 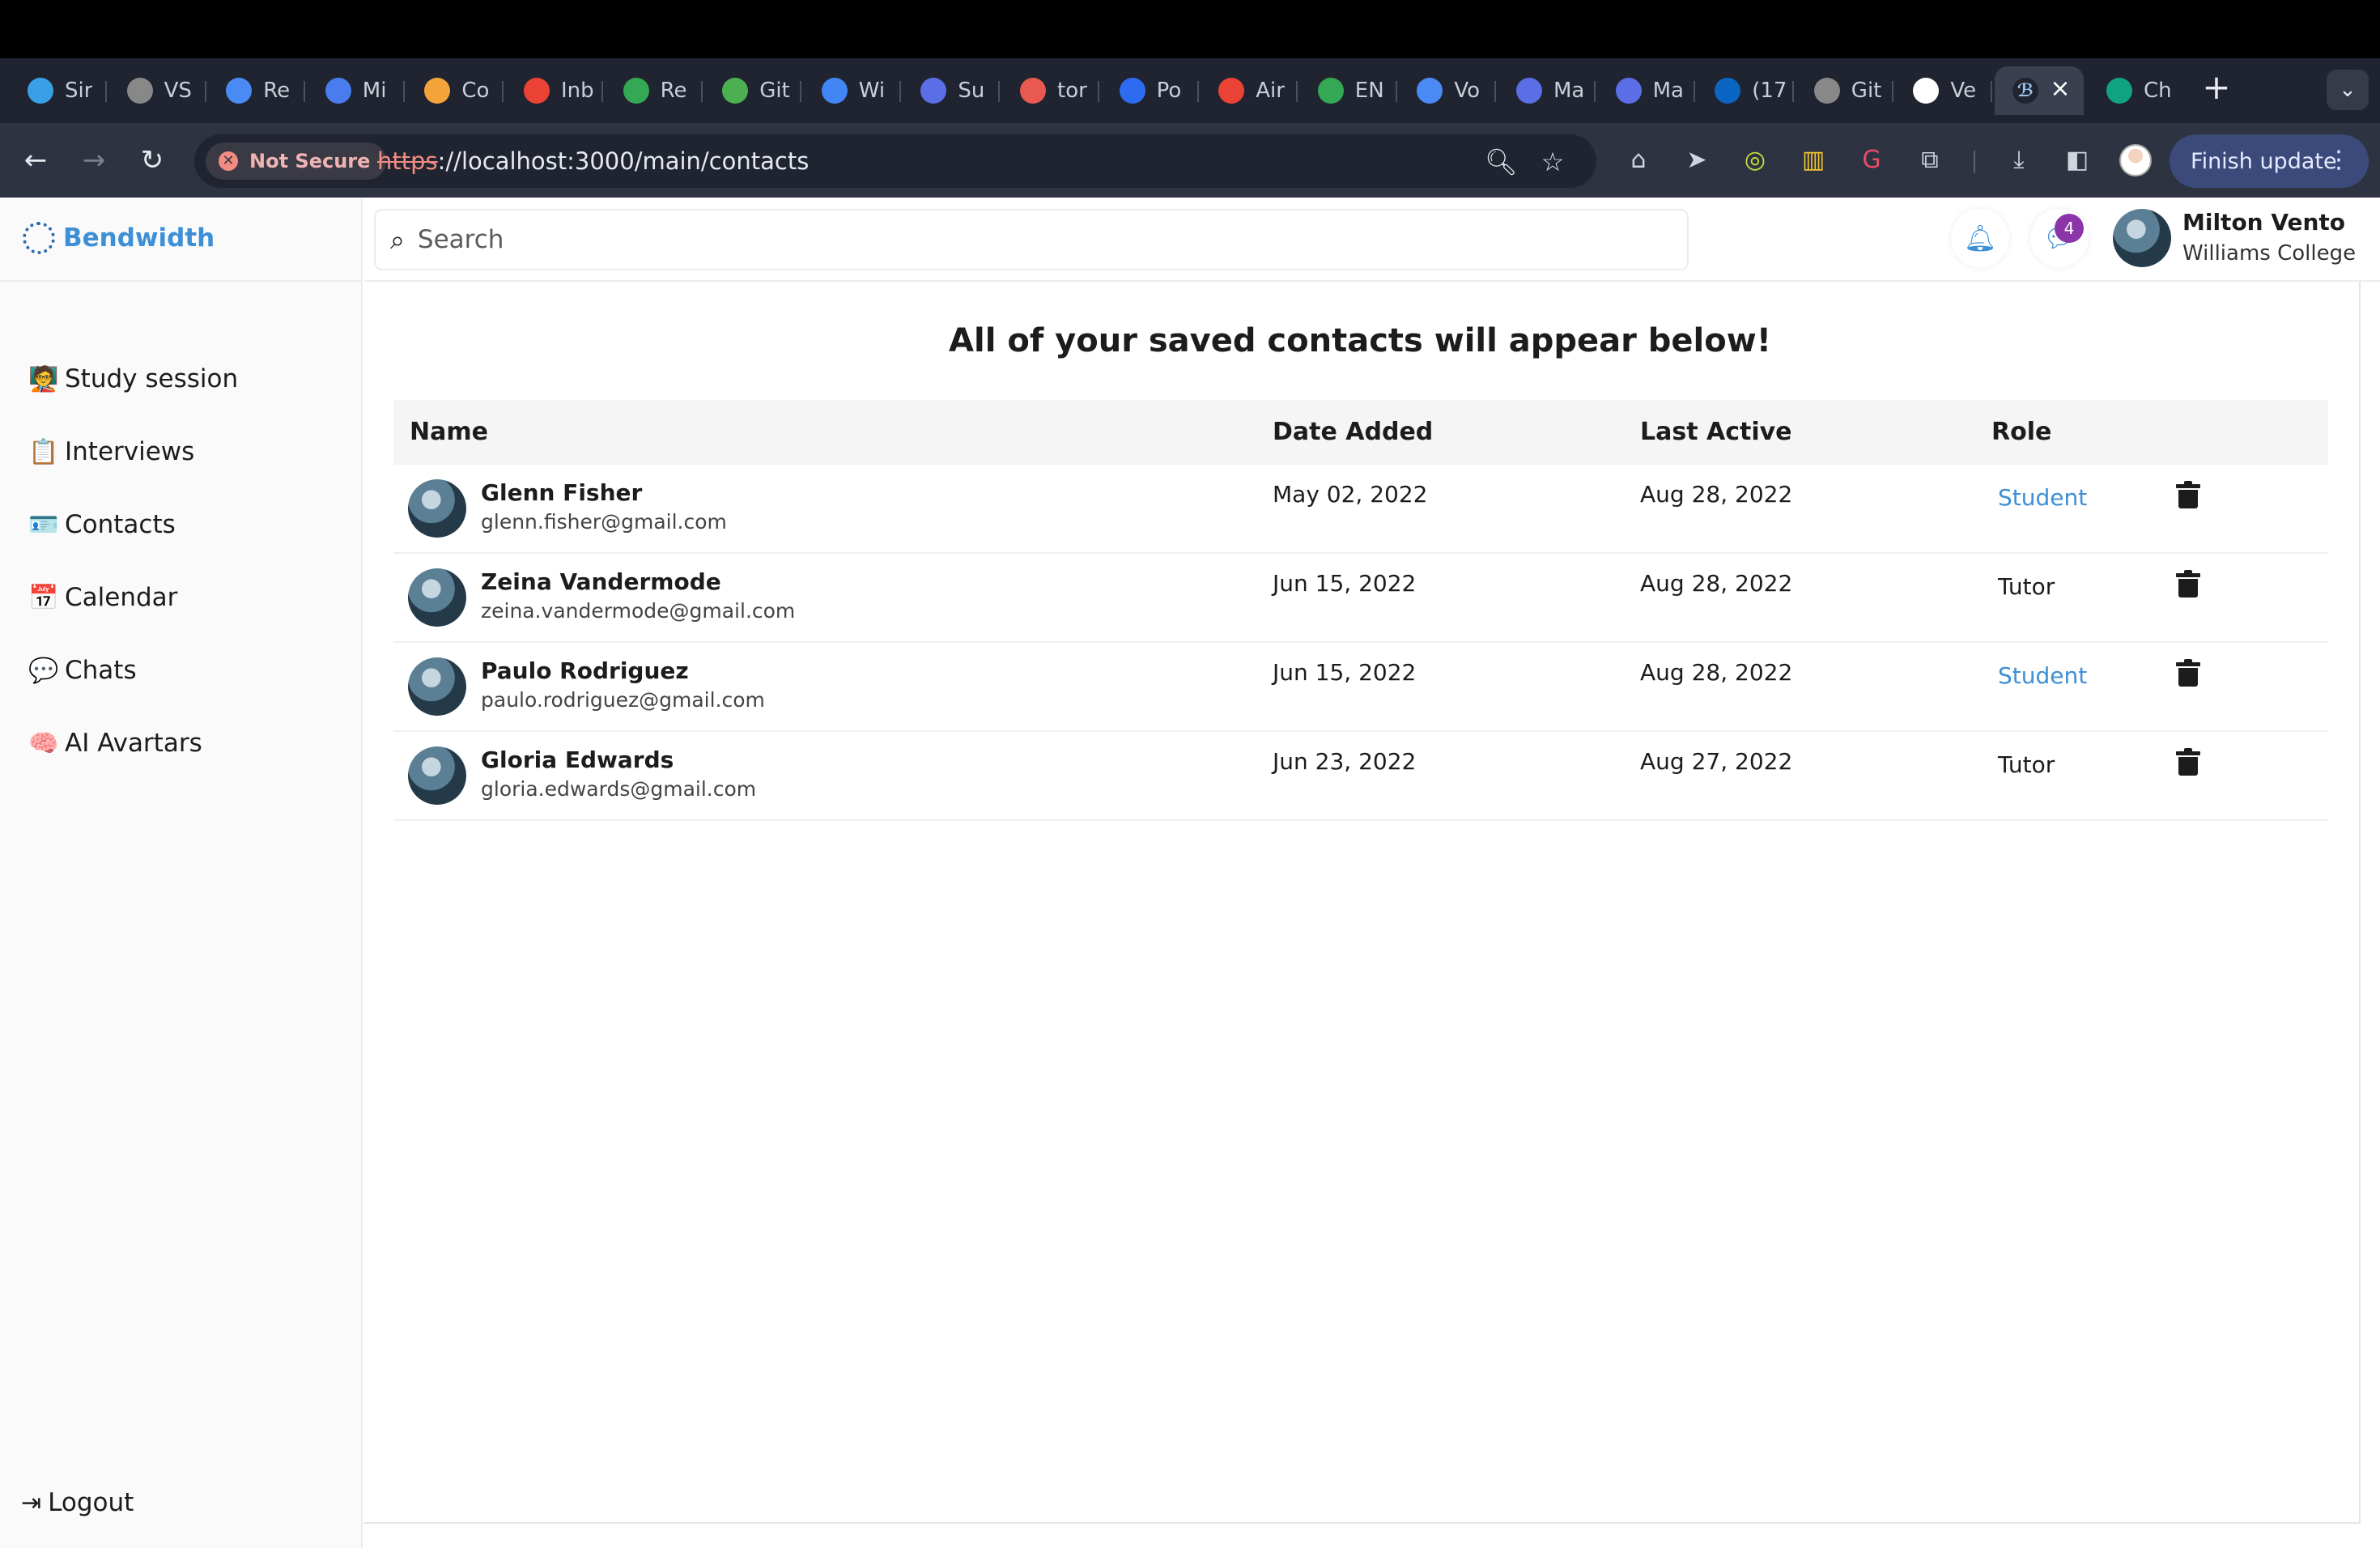 What do you see at coordinates (1827, 91) in the screenshot?
I see `spinner-favicon` at bounding box center [1827, 91].